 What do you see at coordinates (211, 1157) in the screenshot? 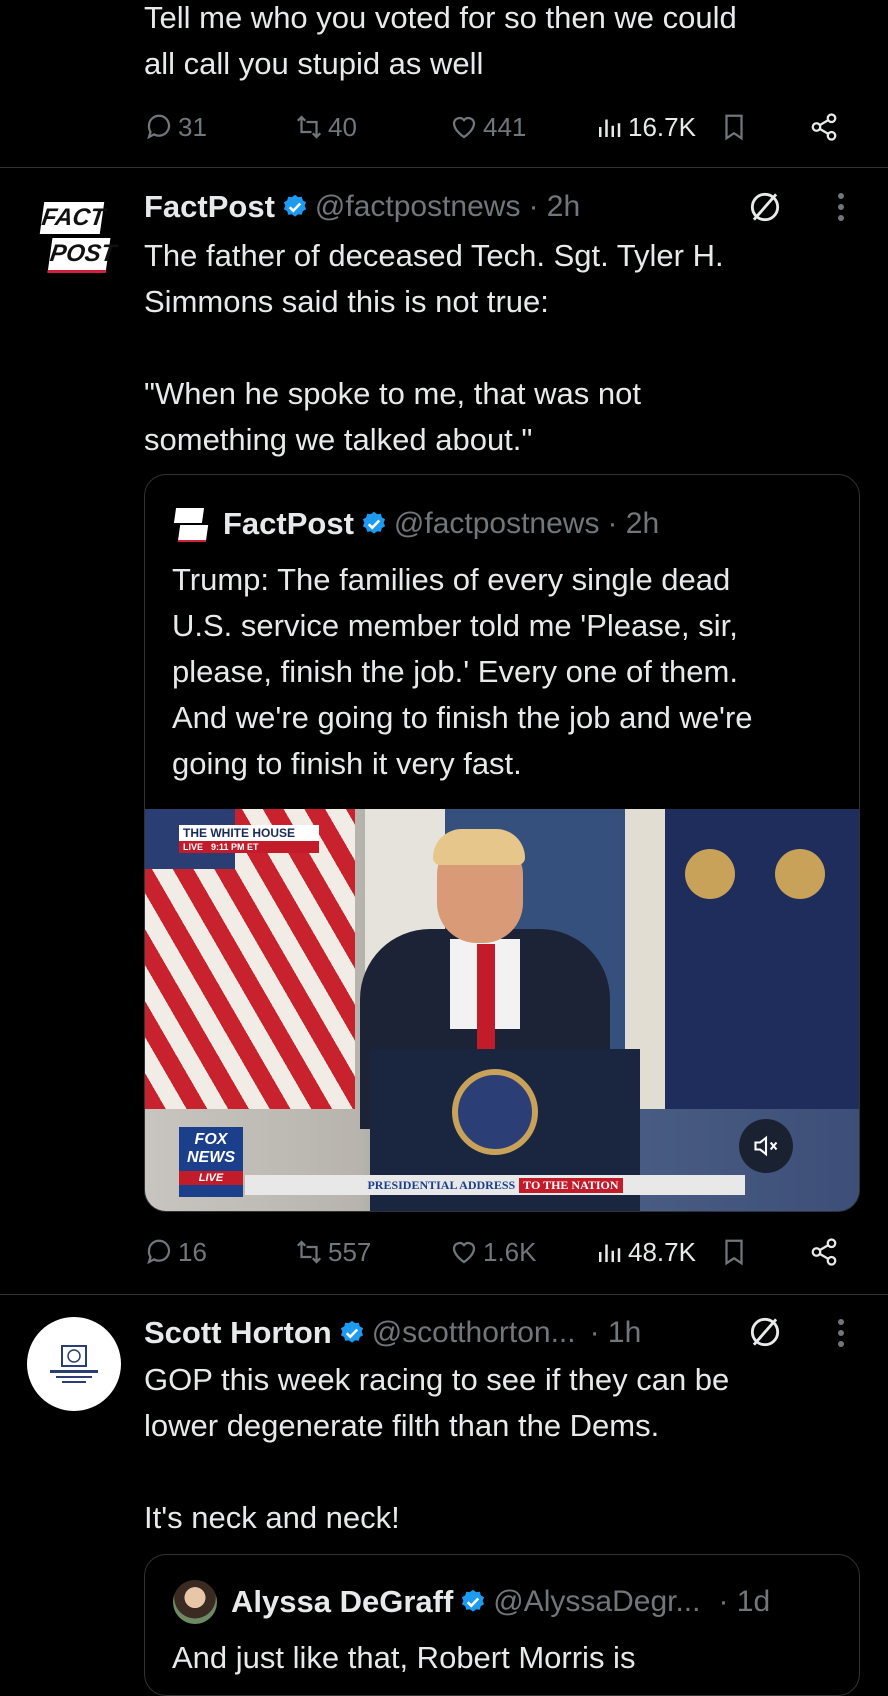
I see `network-name-2: NEWS` at bounding box center [211, 1157].